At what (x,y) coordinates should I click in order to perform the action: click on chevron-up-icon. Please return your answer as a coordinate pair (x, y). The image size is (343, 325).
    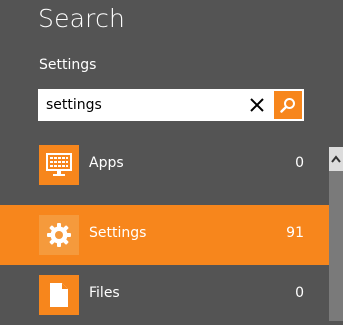
    Looking at the image, I should click on (336, 159).